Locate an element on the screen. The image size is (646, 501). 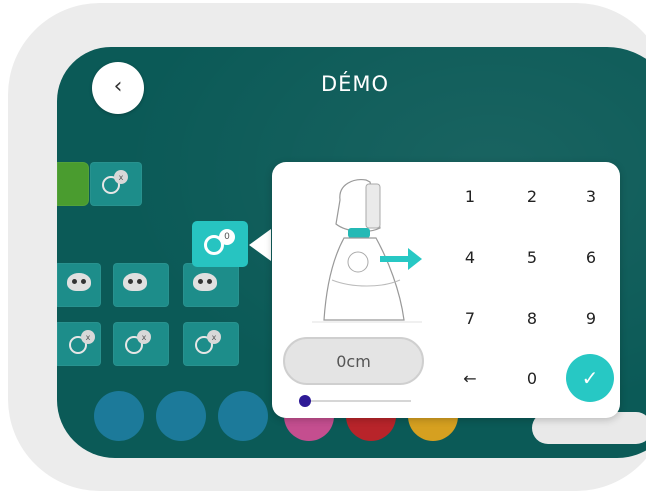
distance-slider is located at coordinates (358, 401).